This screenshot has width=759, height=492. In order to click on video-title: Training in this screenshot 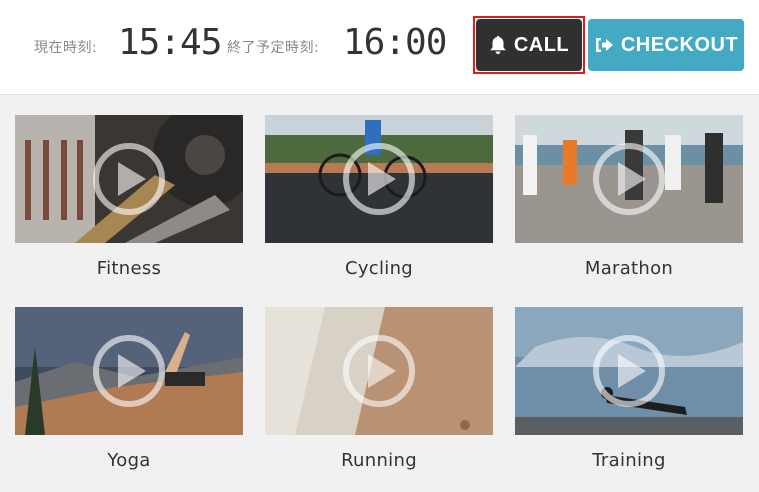, I will do `click(629, 460)`.